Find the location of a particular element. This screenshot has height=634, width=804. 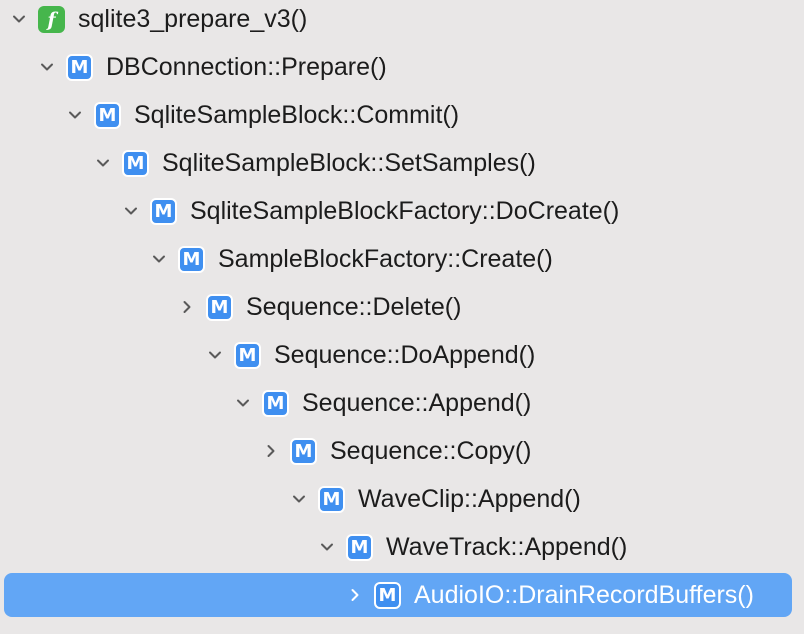

tree-row-label: SqliteSampleBlockFactory::DoCreate() is located at coordinates (405, 211).